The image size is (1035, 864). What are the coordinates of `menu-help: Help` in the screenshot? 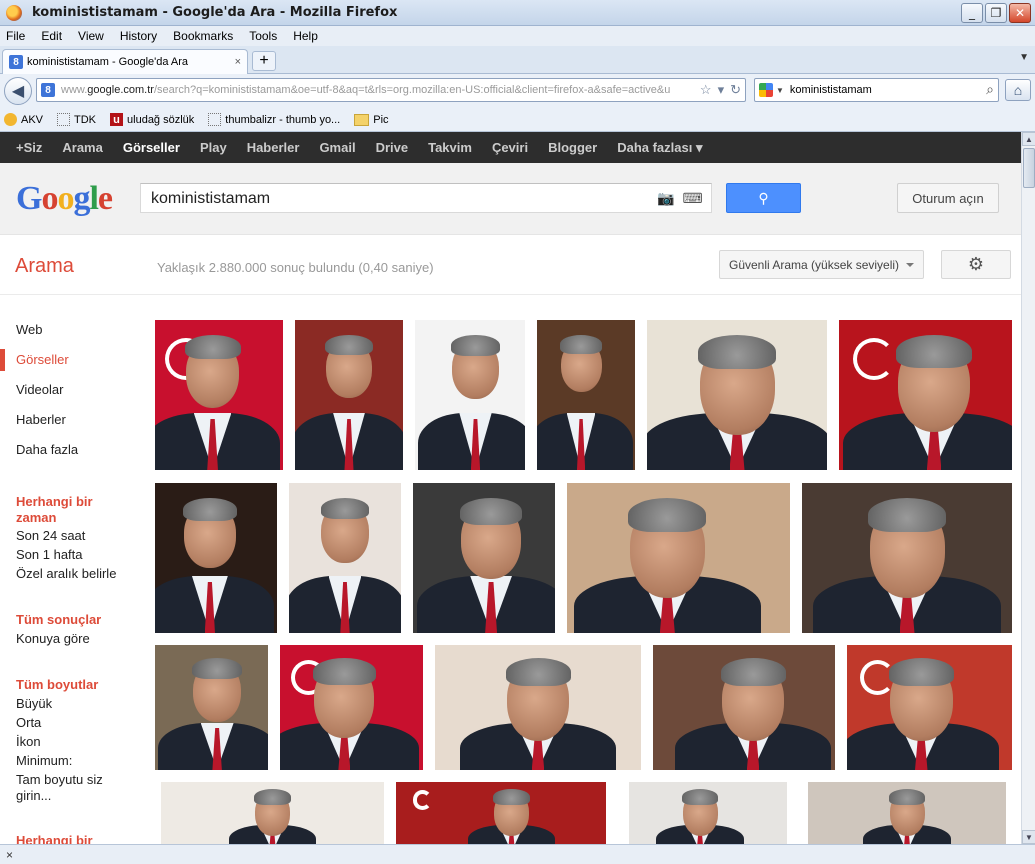 It's located at (305, 36).